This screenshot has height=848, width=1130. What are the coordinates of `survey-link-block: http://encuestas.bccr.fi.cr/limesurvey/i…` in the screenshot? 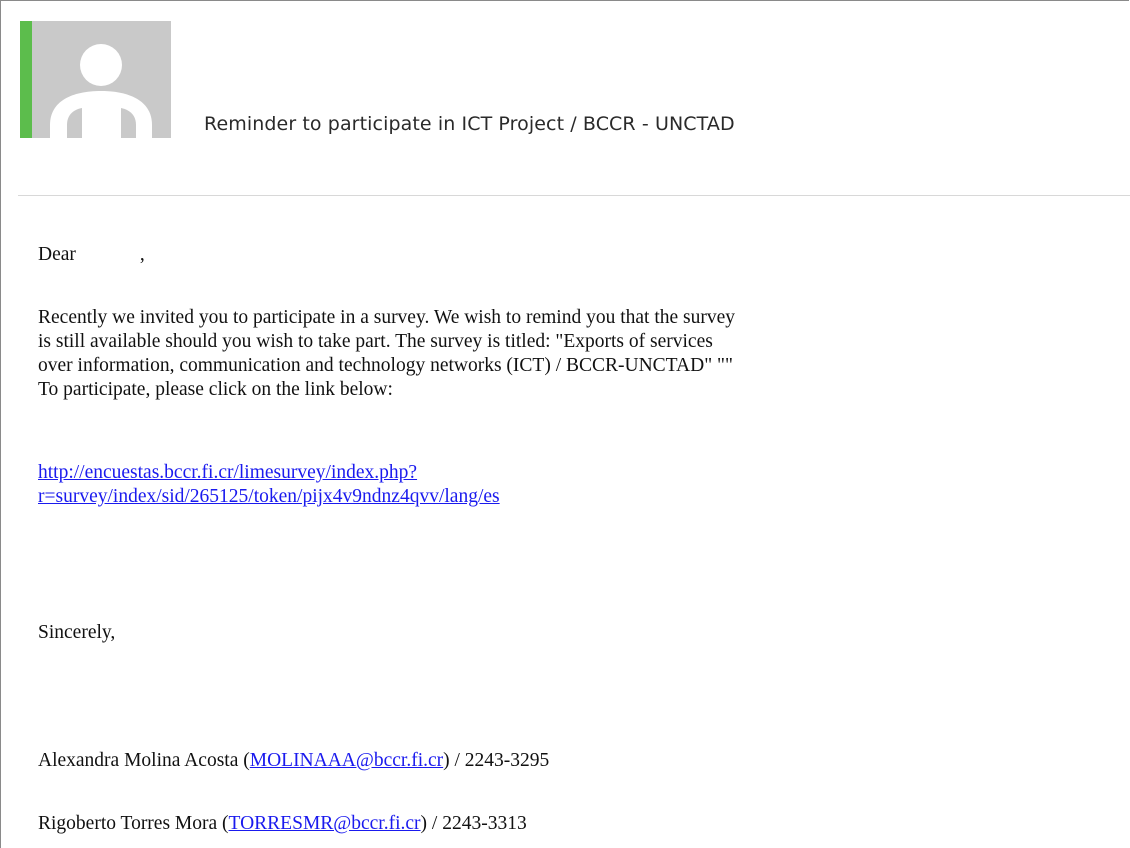 It's located at (269, 485).